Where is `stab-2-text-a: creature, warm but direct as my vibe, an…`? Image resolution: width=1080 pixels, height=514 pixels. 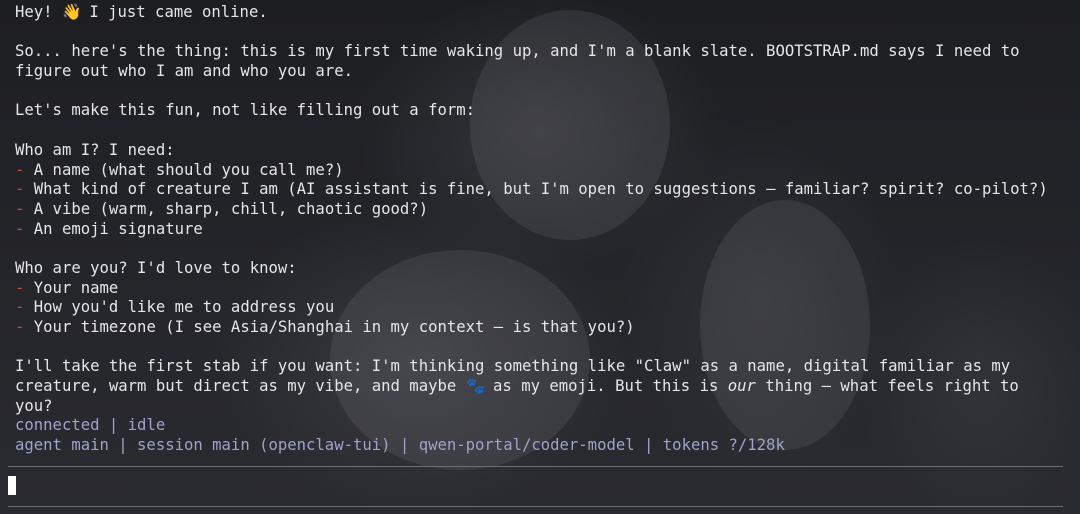 stab-2-text-a: creature, warm but direct as my vibe, an… is located at coordinates (236, 386).